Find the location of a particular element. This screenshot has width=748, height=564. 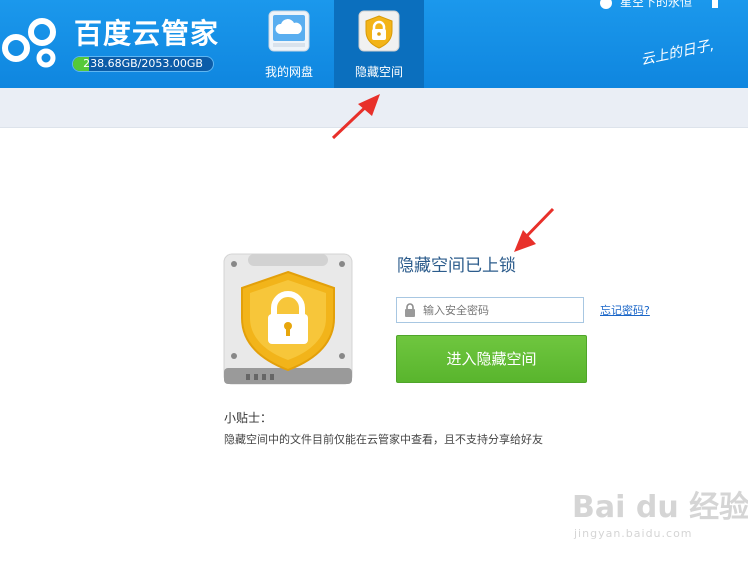

tab-my-netdisk-label: 我的网盘 is located at coordinates (288, 72).